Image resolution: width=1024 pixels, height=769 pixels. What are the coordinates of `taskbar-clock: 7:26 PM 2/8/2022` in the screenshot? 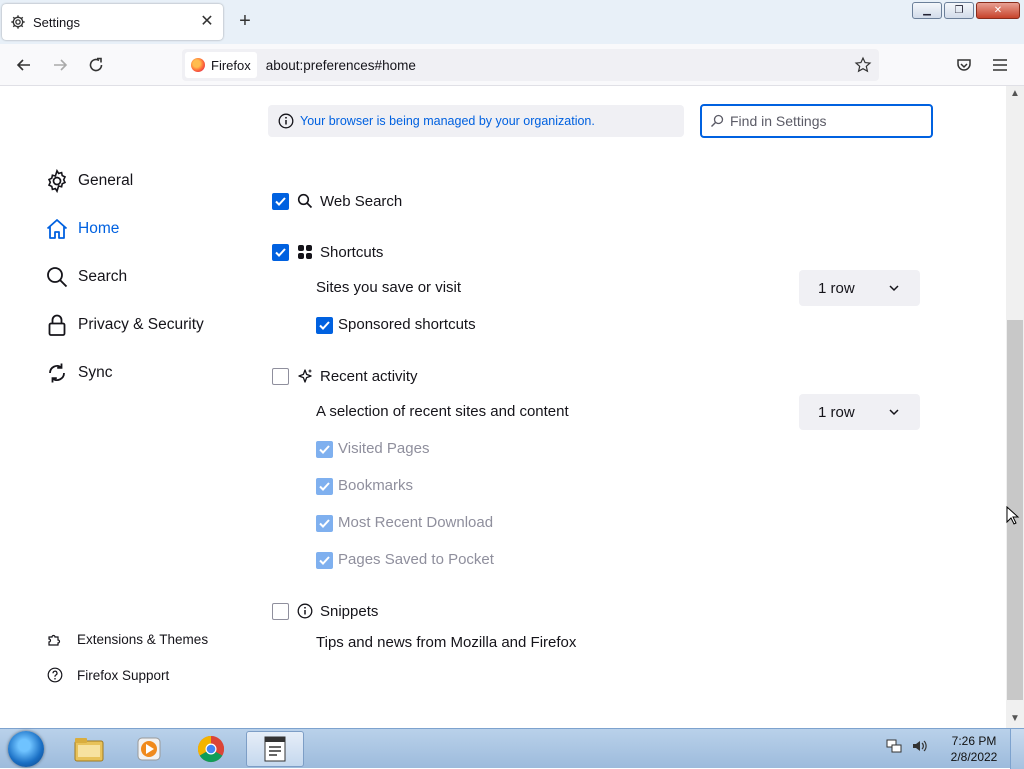 It's located at (974, 749).